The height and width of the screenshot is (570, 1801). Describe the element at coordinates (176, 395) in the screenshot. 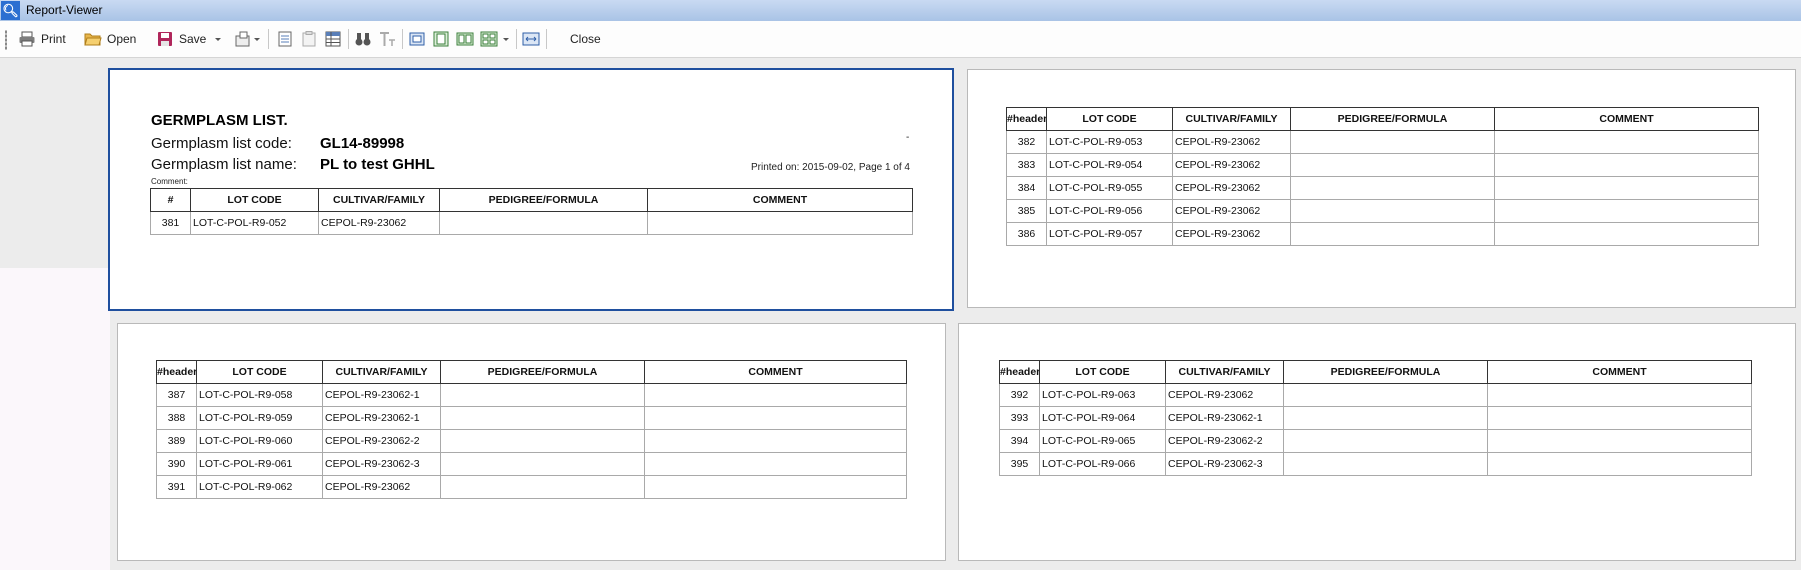

I see `row-number: 387` at that location.